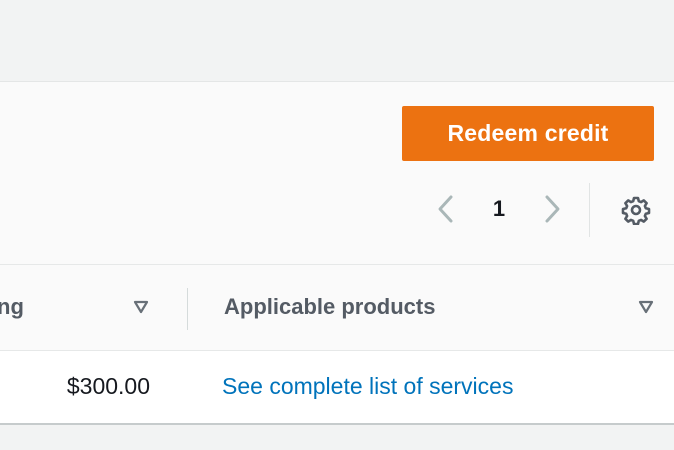 The width and height of the screenshot is (674, 450). Describe the element at coordinates (187, 309) in the screenshot. I see `column-divider` at that location.